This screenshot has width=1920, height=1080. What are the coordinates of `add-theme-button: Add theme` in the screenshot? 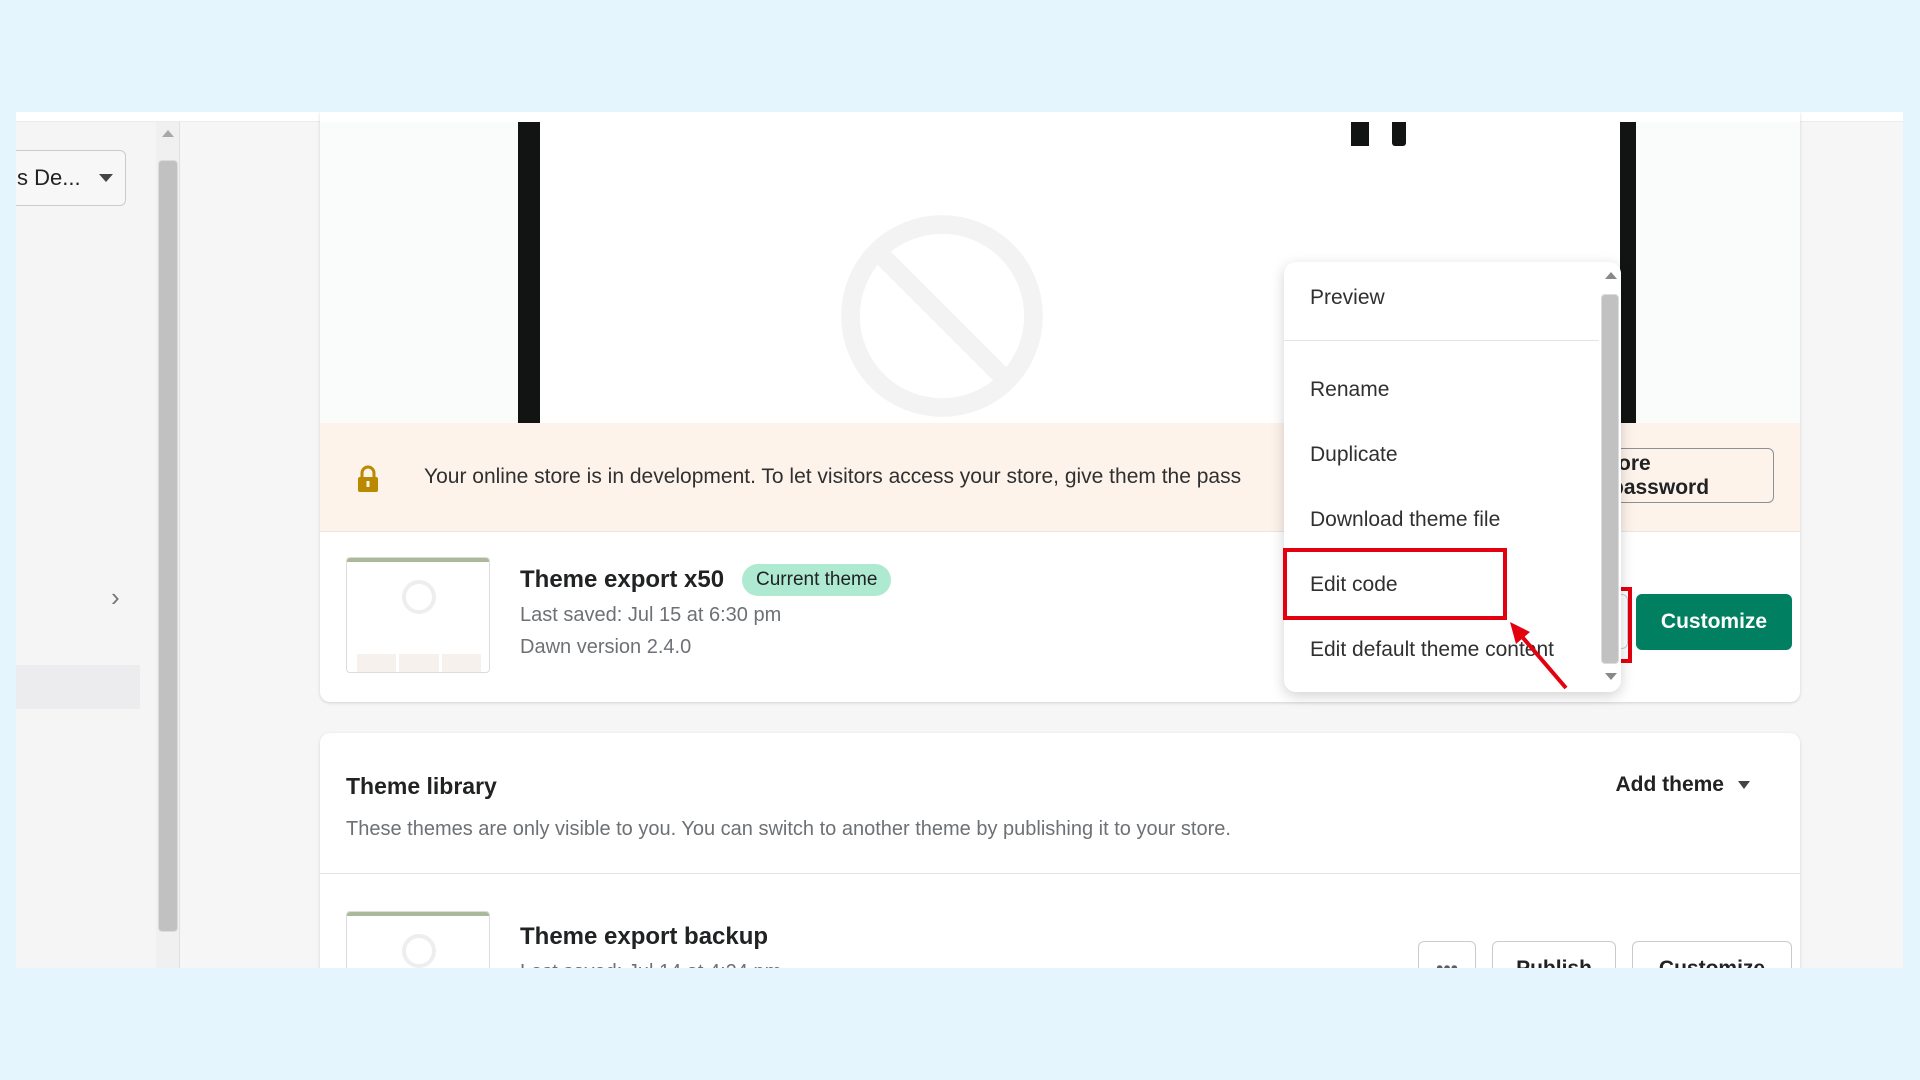 It's located at (1682, 785).